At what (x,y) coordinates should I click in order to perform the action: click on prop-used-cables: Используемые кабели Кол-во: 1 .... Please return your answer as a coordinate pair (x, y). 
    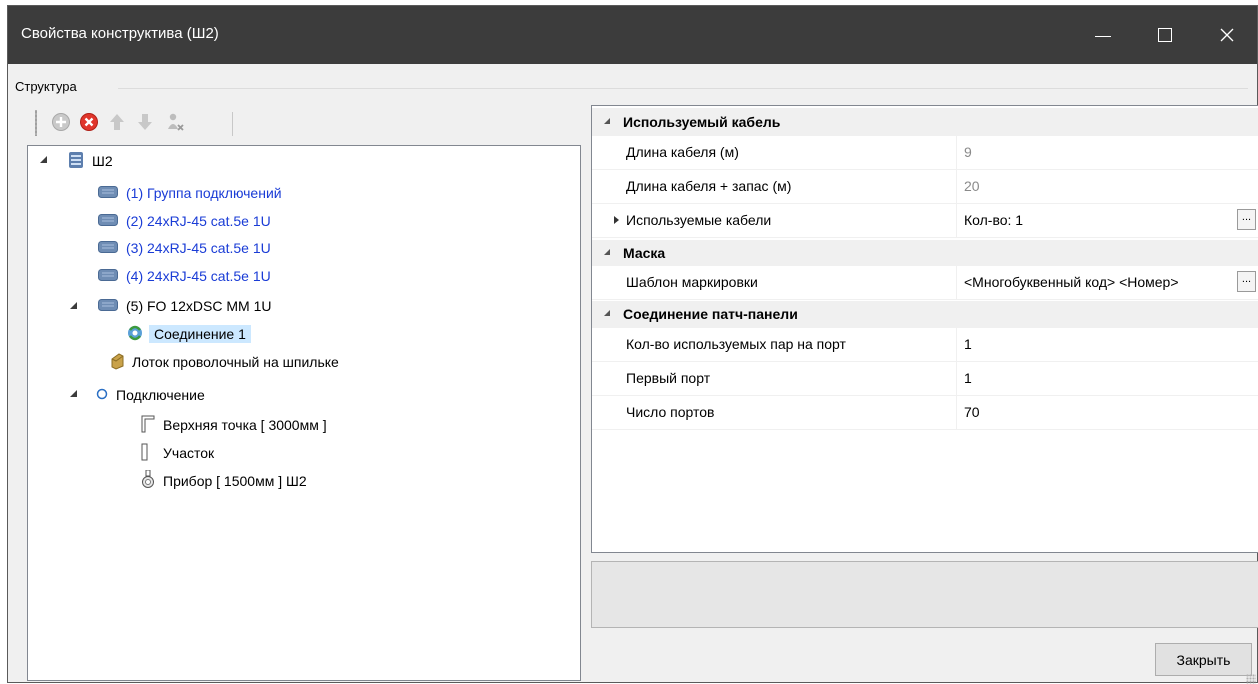
    Looking at the image, I should click on (925, 221).